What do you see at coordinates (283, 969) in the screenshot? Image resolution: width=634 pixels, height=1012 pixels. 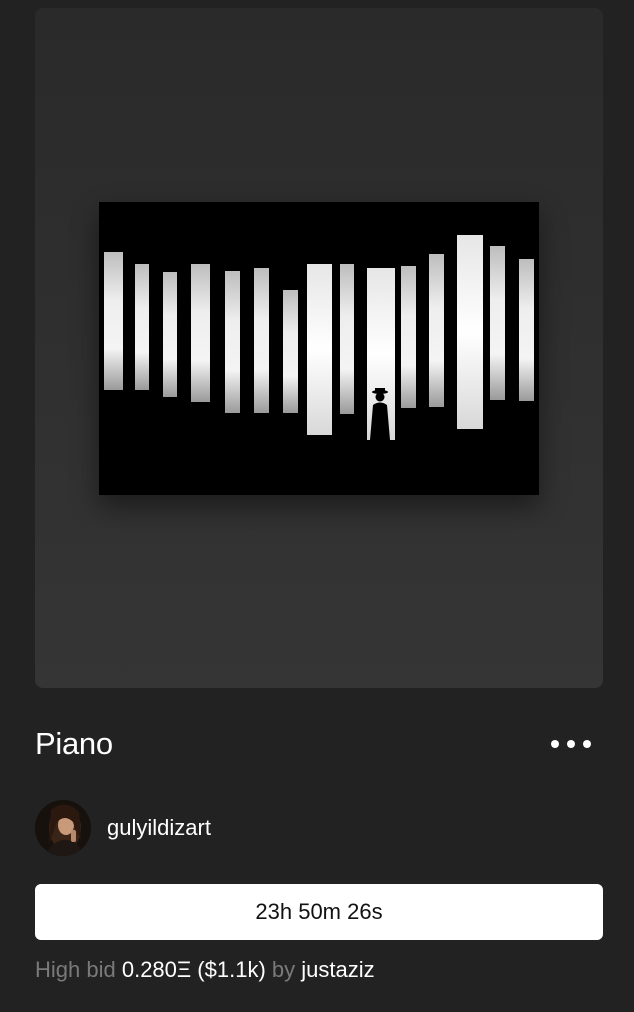 I see `by-label: by` at bounding box center [283, 969].